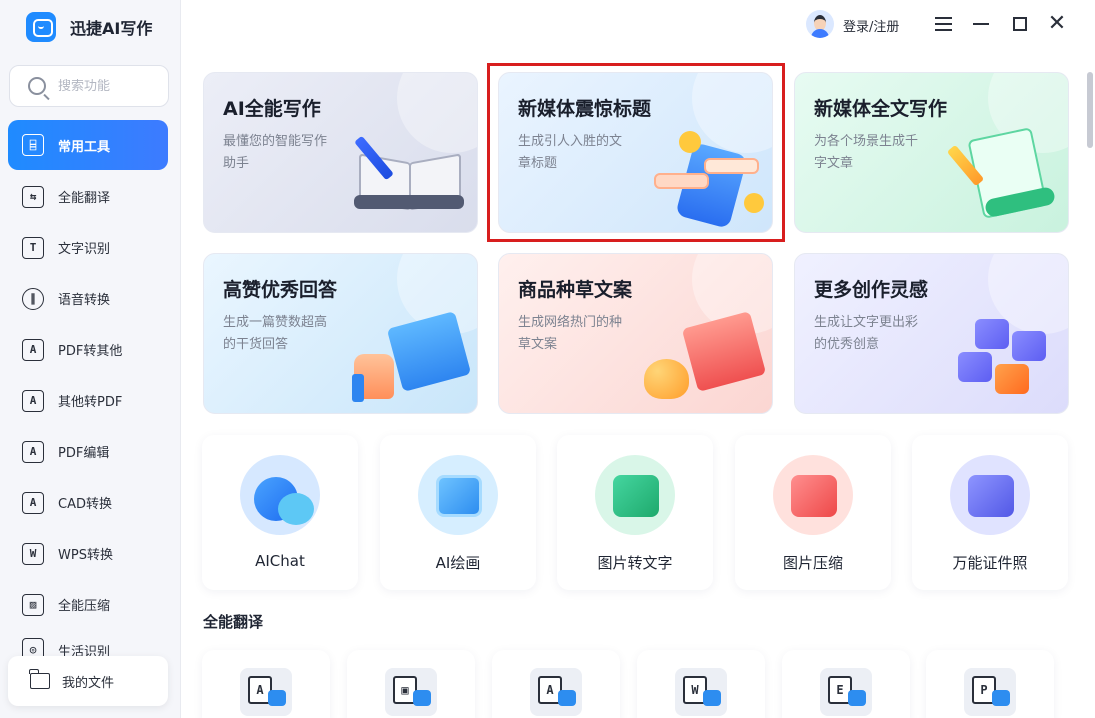 This screenshot has height=718, width=1095. What do you see at coordinates (275, 152) in the screenshot?
I see `card-desc: 最懂您的智能写作助手` at bounding box center [275, 152].